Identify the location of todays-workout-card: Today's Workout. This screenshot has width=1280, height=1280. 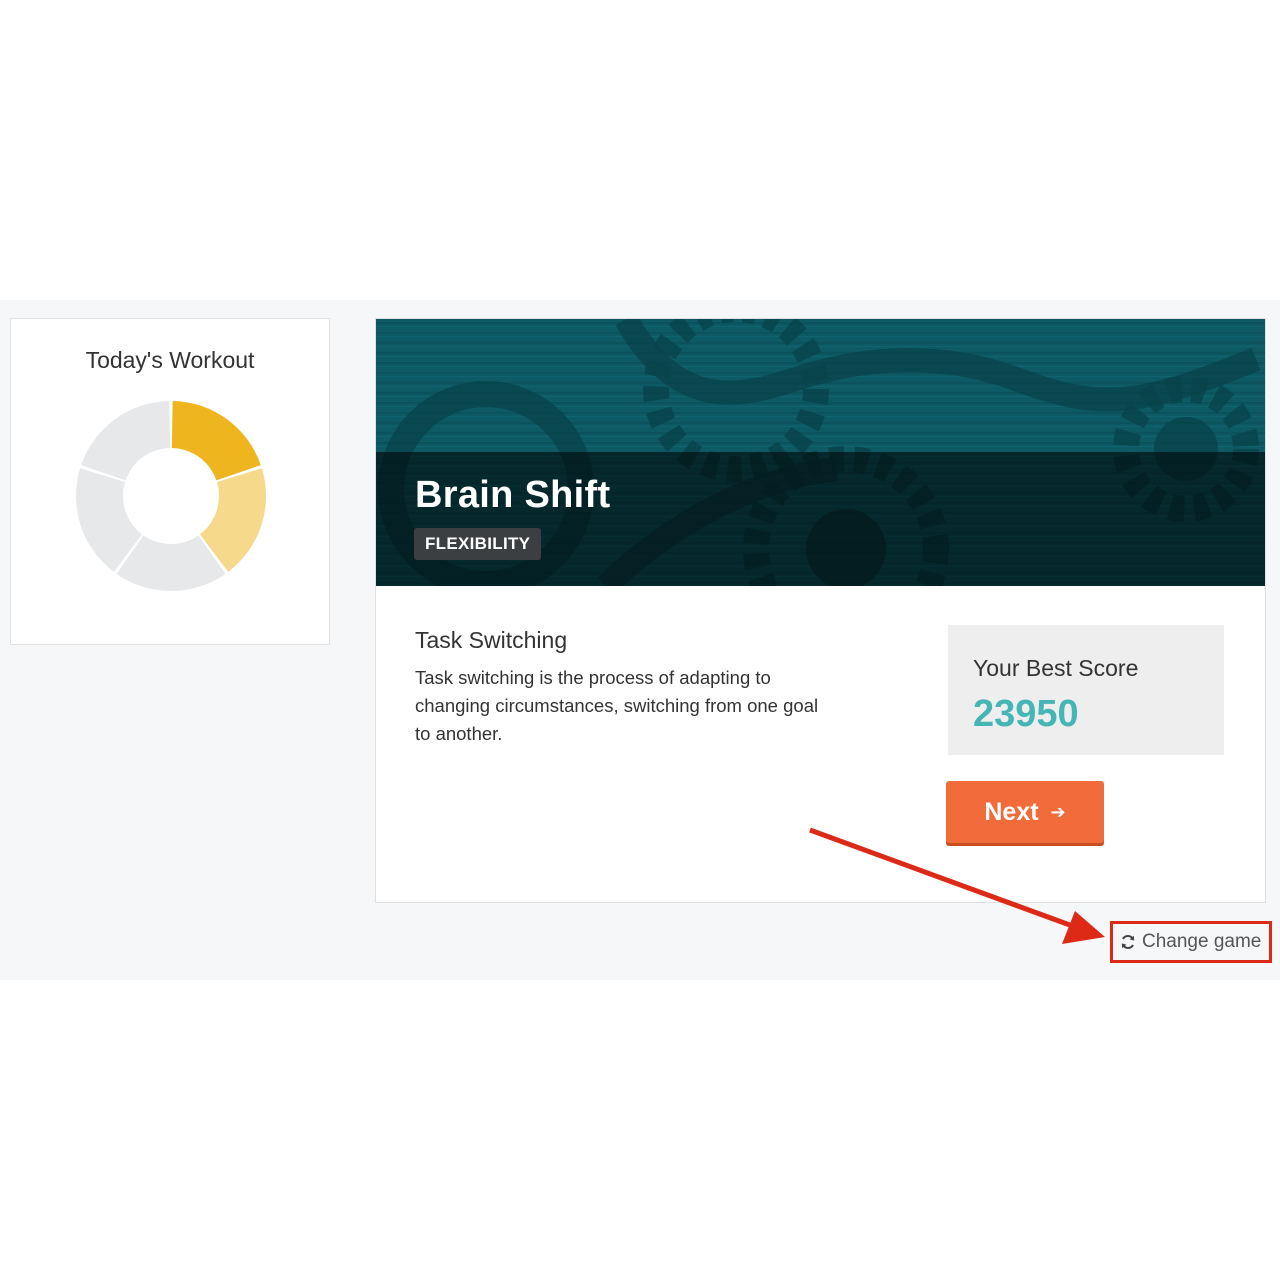
(170, 481).